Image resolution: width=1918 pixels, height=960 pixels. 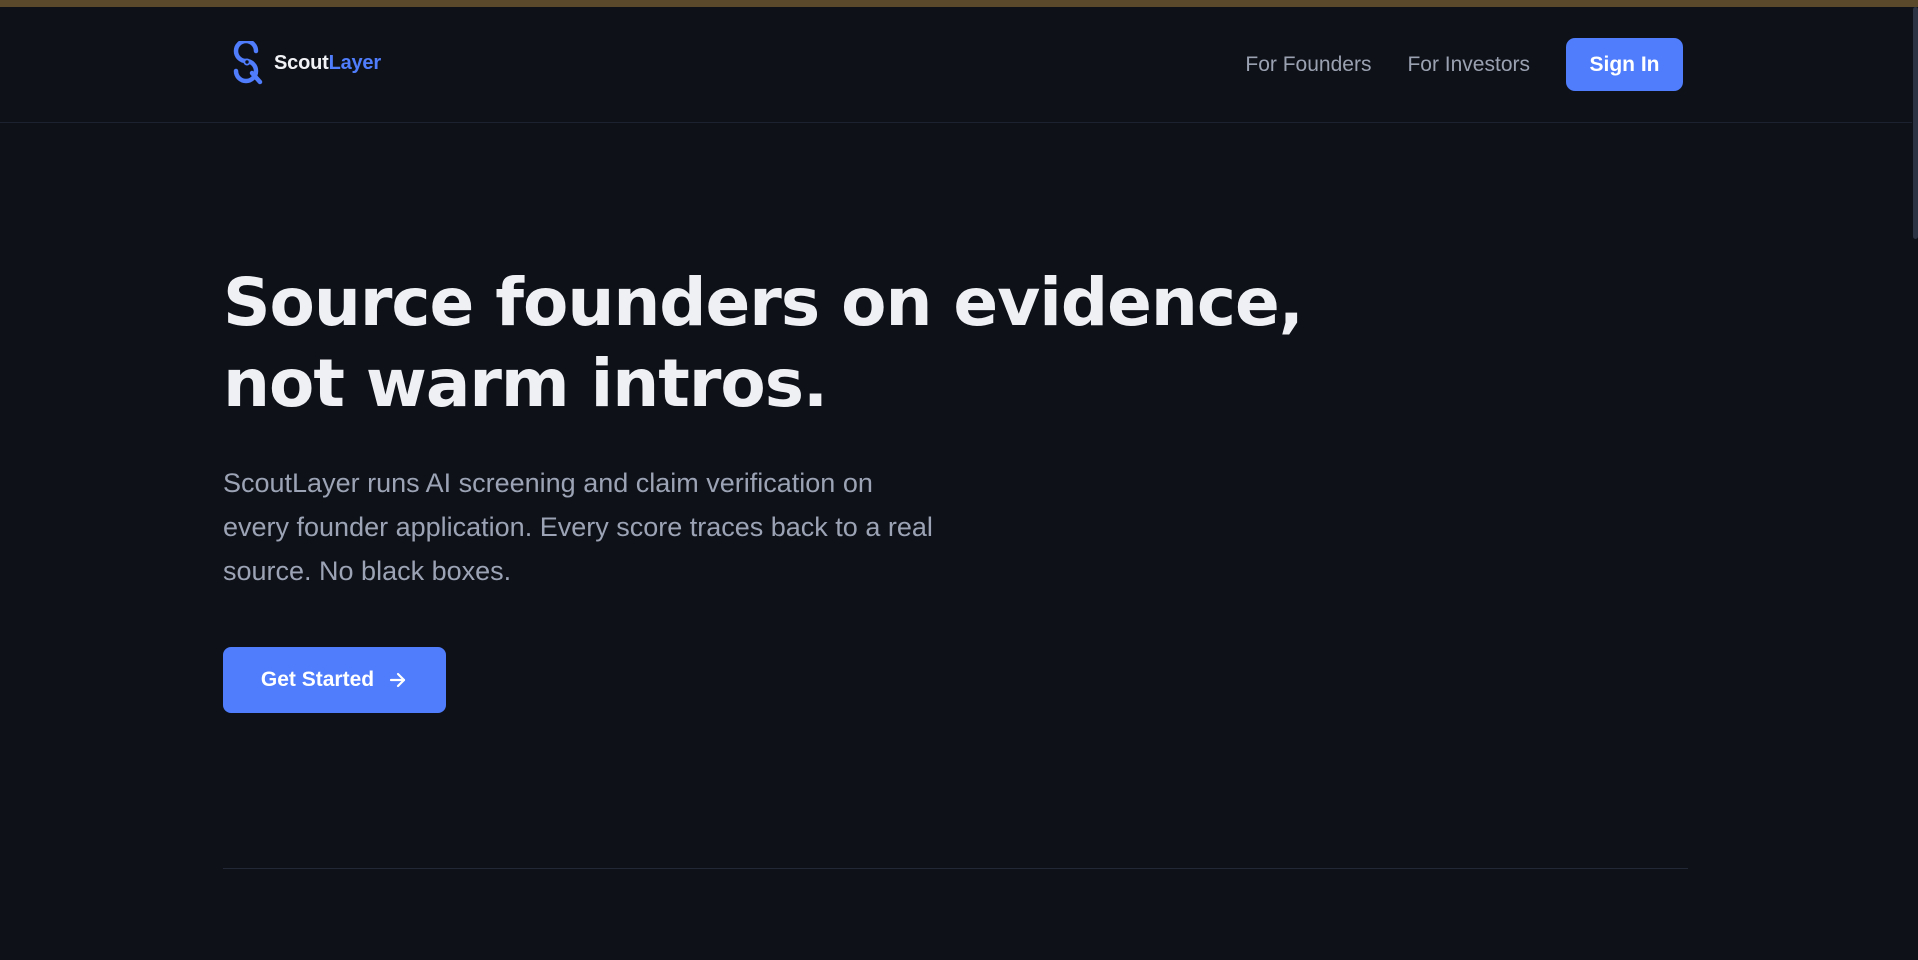 I want to click on section-divider, so click(x=955, y=868).